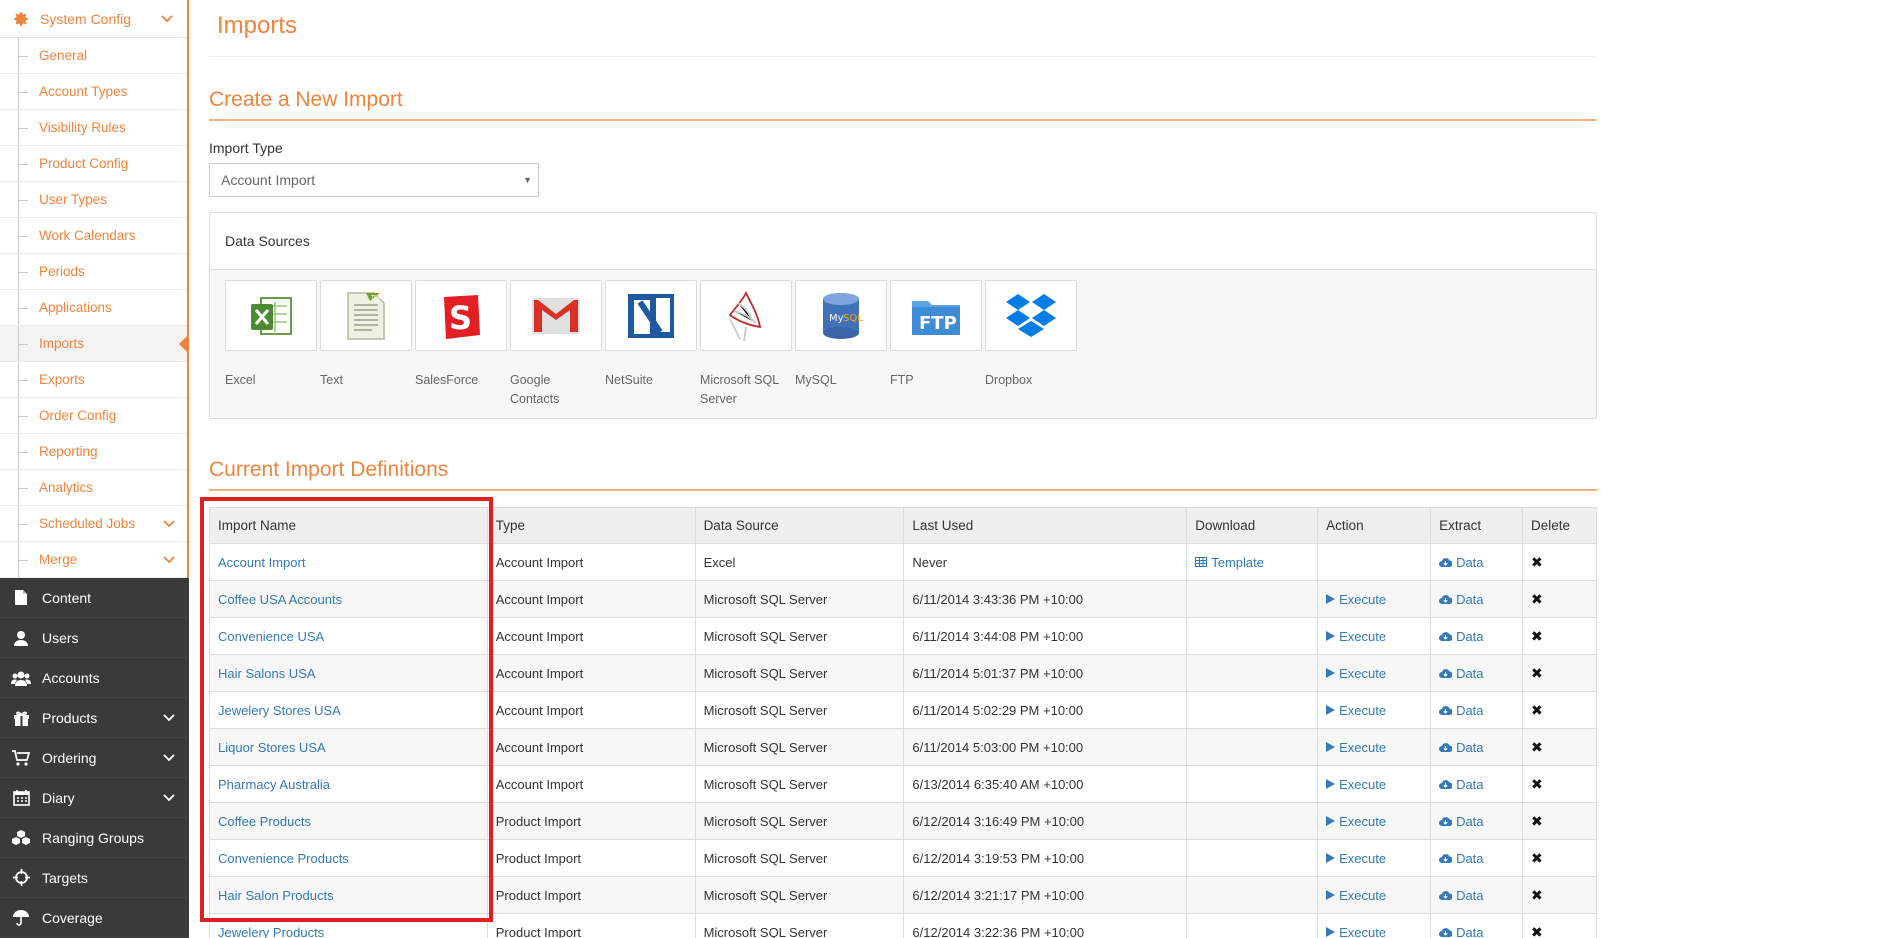  Describe the element at coordinates (93, 56) in the screenshot. I see `sidebar-item-general: General` at that location.